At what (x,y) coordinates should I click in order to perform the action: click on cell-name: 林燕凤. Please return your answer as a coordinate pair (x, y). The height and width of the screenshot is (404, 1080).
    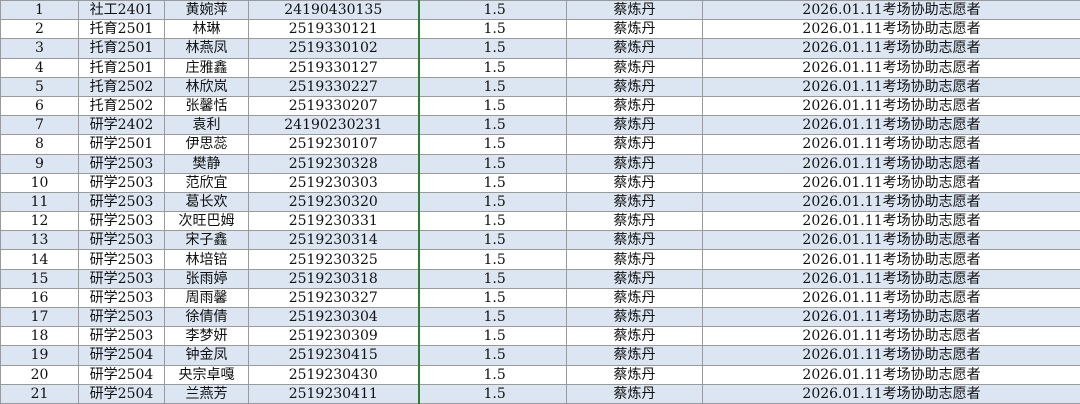
    Looking at the image, I should click on (207, 48).